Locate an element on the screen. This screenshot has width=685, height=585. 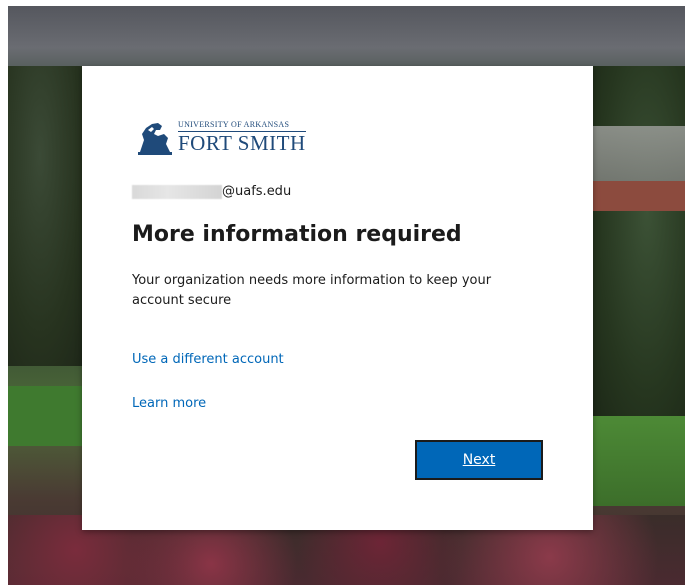
background-building is located at coordinates (637, 156).